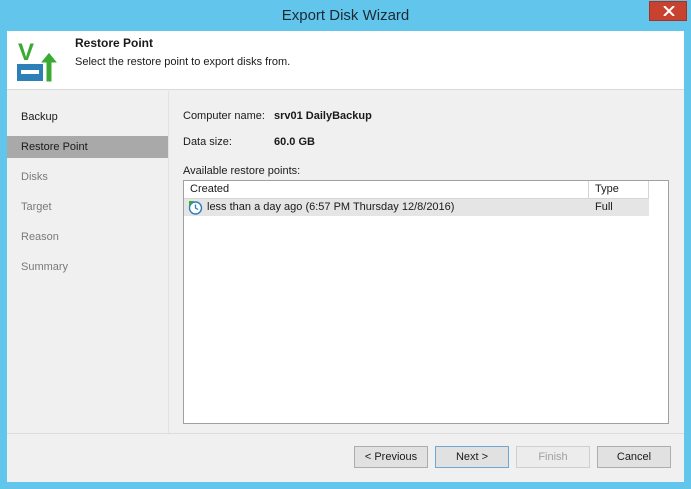 This screenshot has height=489, width=691. I want to click on close-button, so click(668, 11).